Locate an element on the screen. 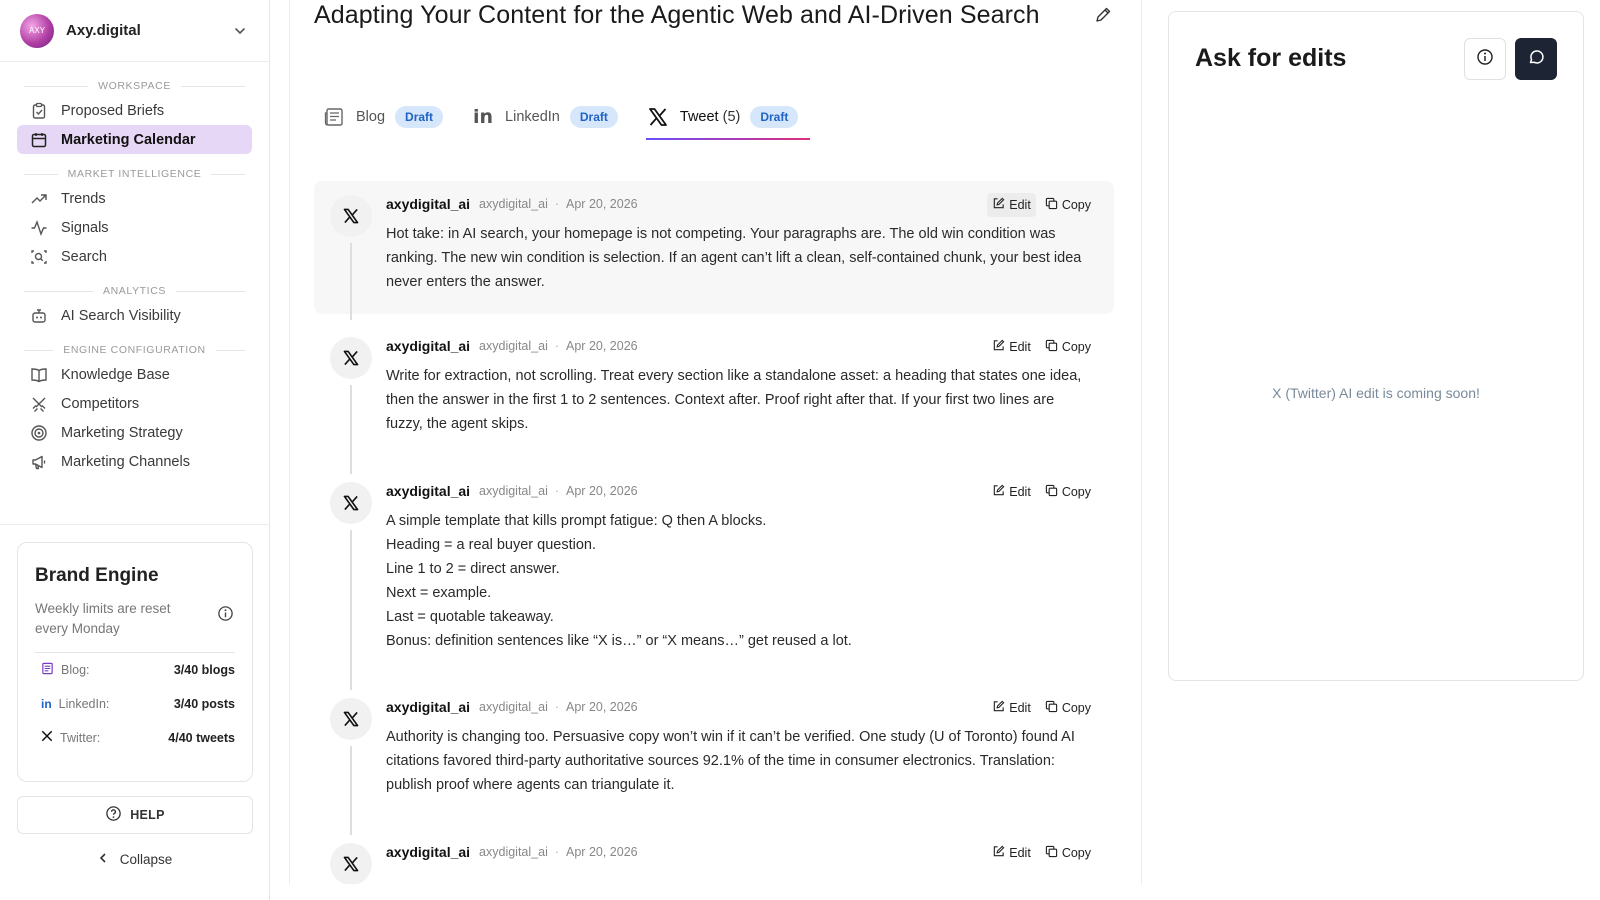  sidebar-item-ai-search-visibility: AI Search Visibility is located at coordinates (134, 315).